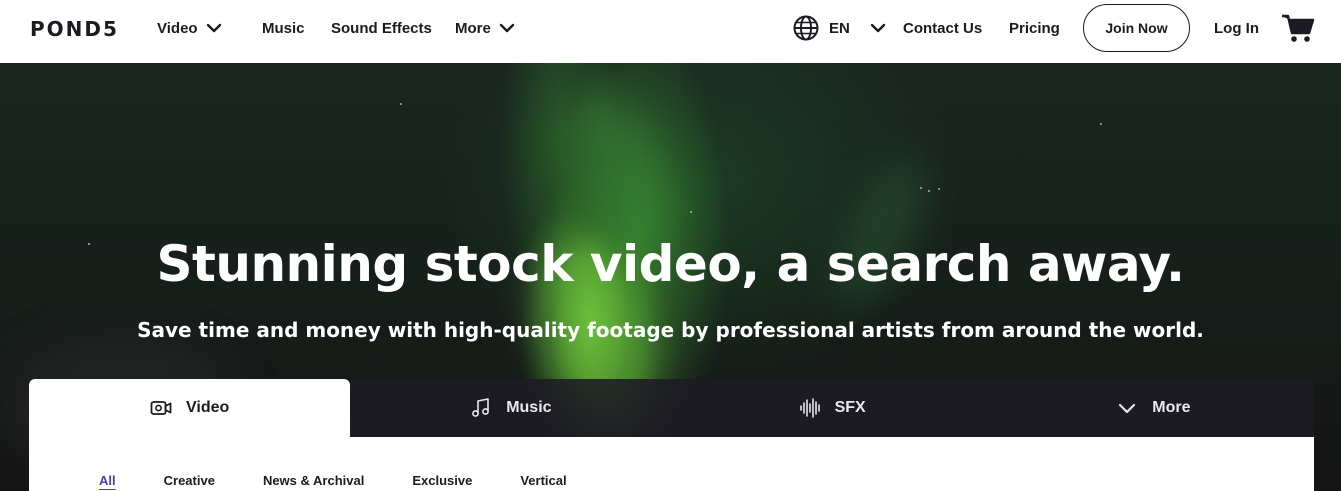 This screenshot has width=1341, height=491. Describe the element at coordinates (529, 407) in the screenshot. I see `tab-music-label: Music` at that location.